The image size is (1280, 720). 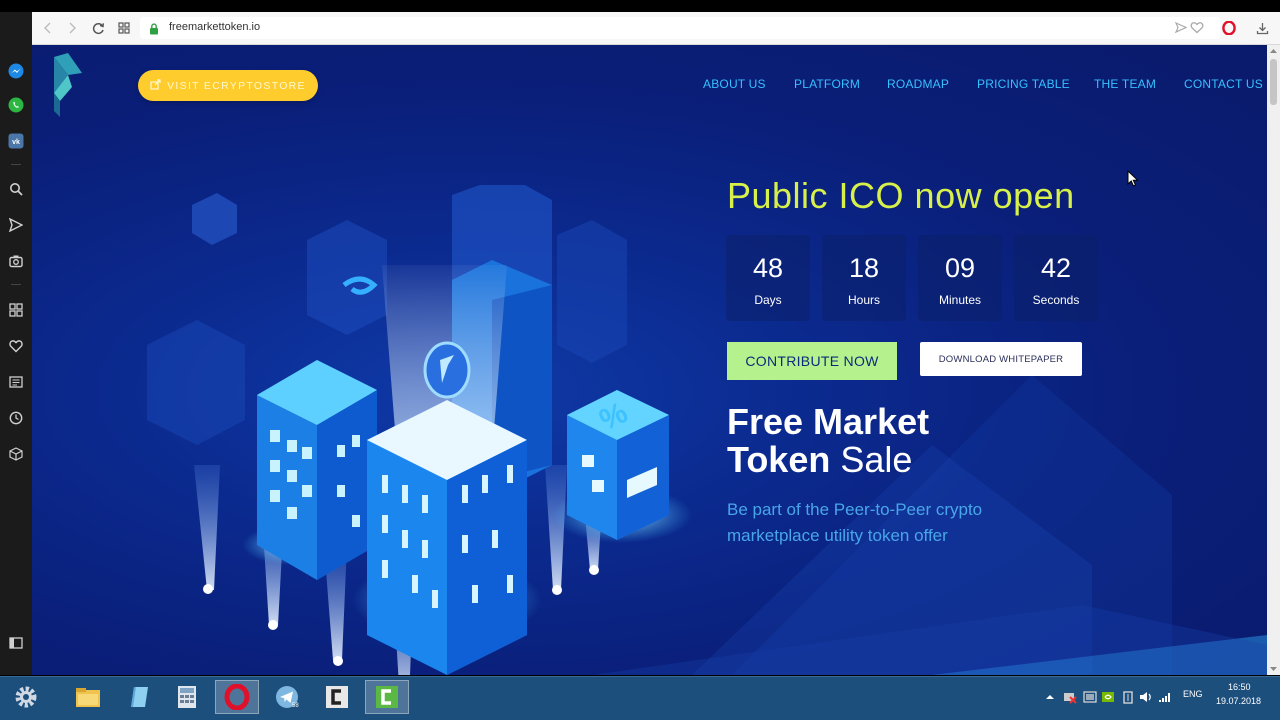 What do you see at coordinates (72, 28) in the screenshot?
I see `forward-icon` at bounding box center [72, 28].